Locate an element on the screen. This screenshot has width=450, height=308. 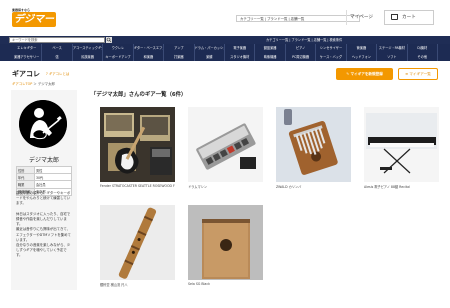
cart-button: カート is located at coordinates (409, 17).